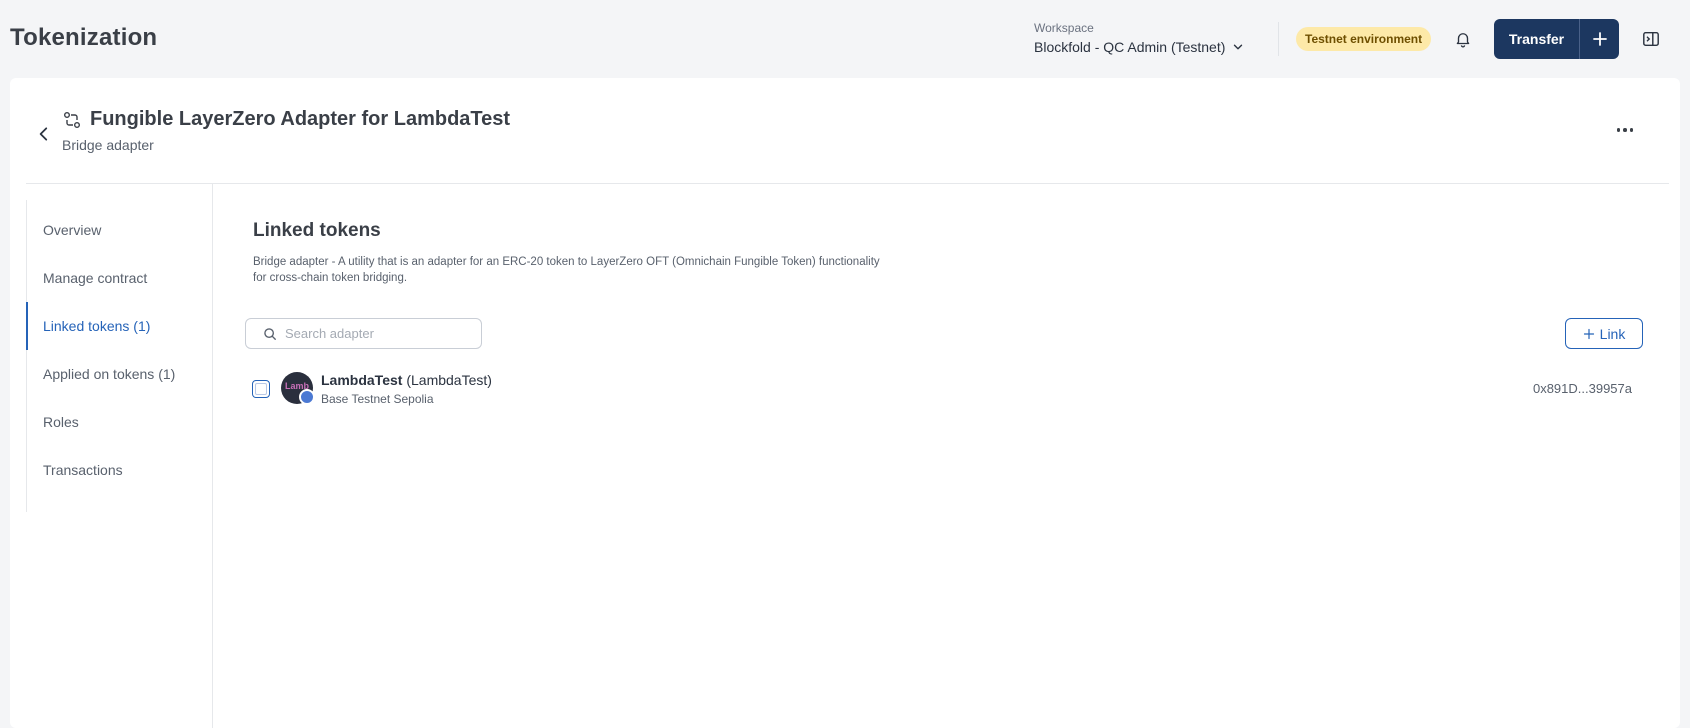 The width and height of the screenshot is (1690, 728). Describe the element at coordinates (380, 333) in the screenshot. I see `search-input` at that location.